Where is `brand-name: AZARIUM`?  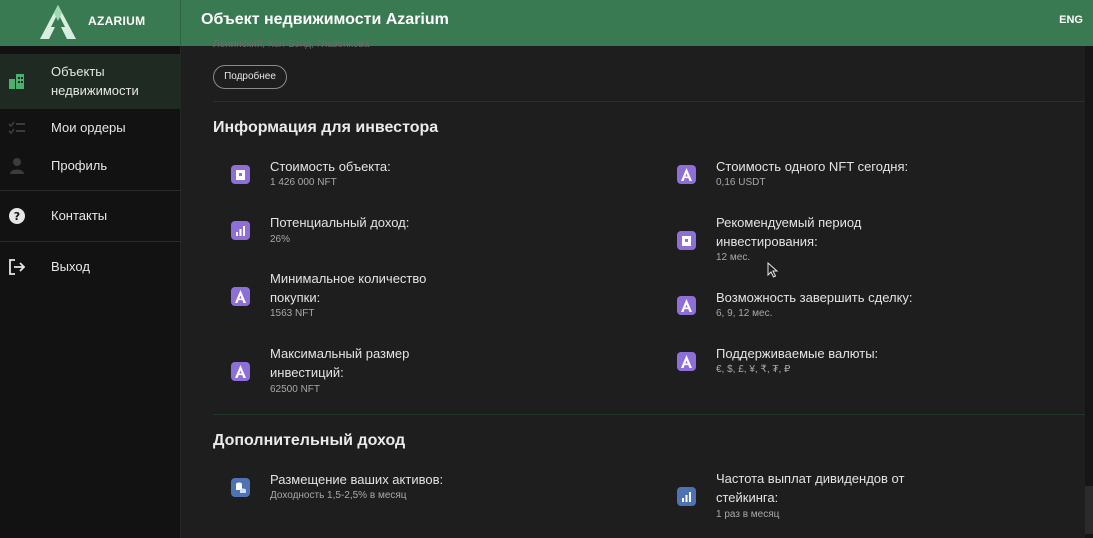
brand-name: AZARIUM is located at coordinates (117, 21).